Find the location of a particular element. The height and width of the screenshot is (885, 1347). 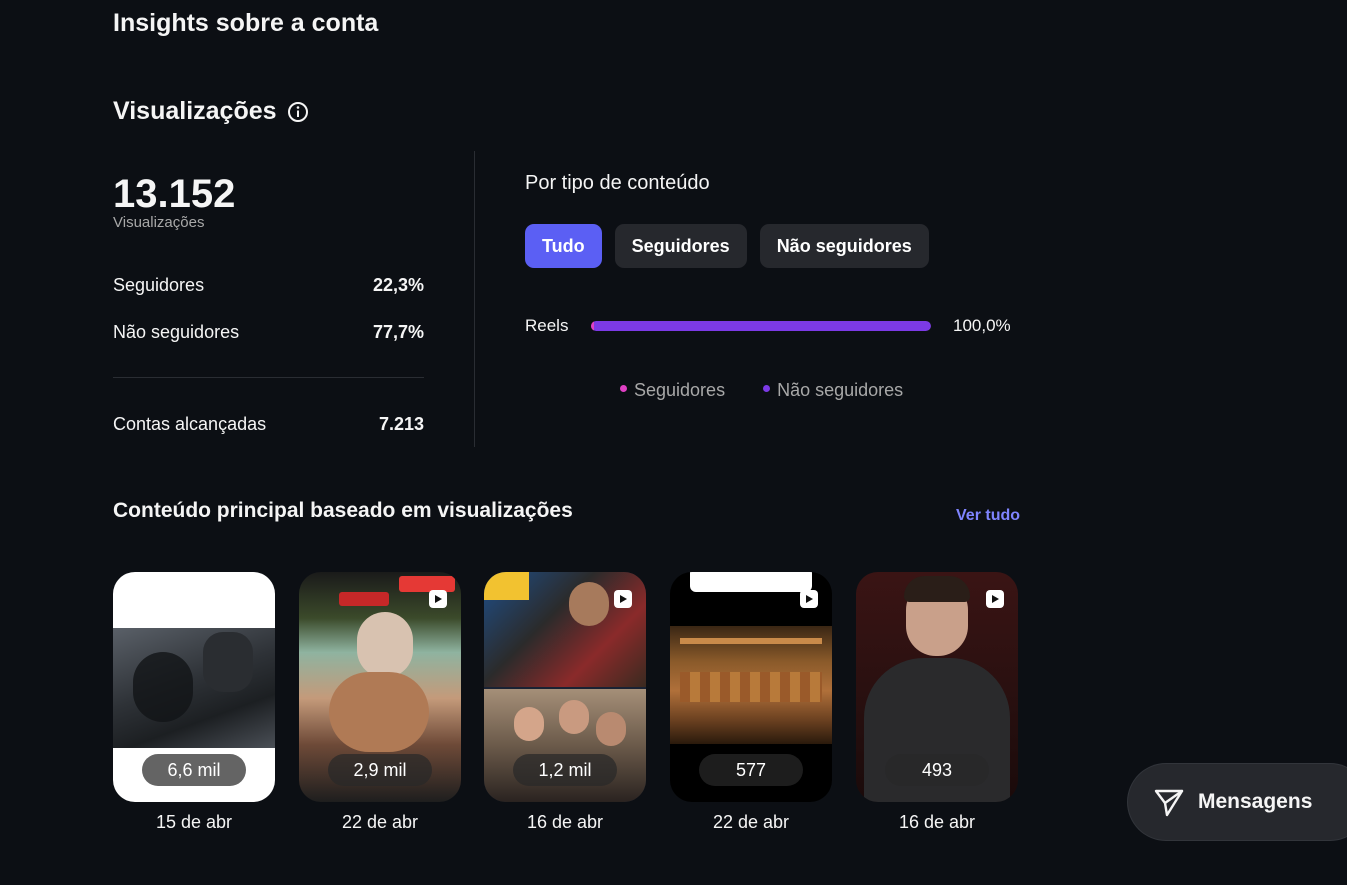

legend-non-followers: Não seguidores is located at coordinates (833, 390).